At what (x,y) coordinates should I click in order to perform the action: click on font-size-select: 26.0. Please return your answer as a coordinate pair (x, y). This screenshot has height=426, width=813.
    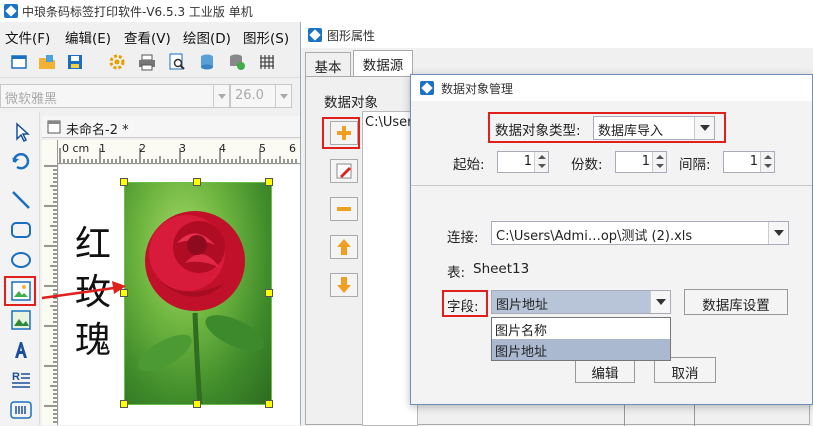
    Looking at the image, I should click on (261, 96).